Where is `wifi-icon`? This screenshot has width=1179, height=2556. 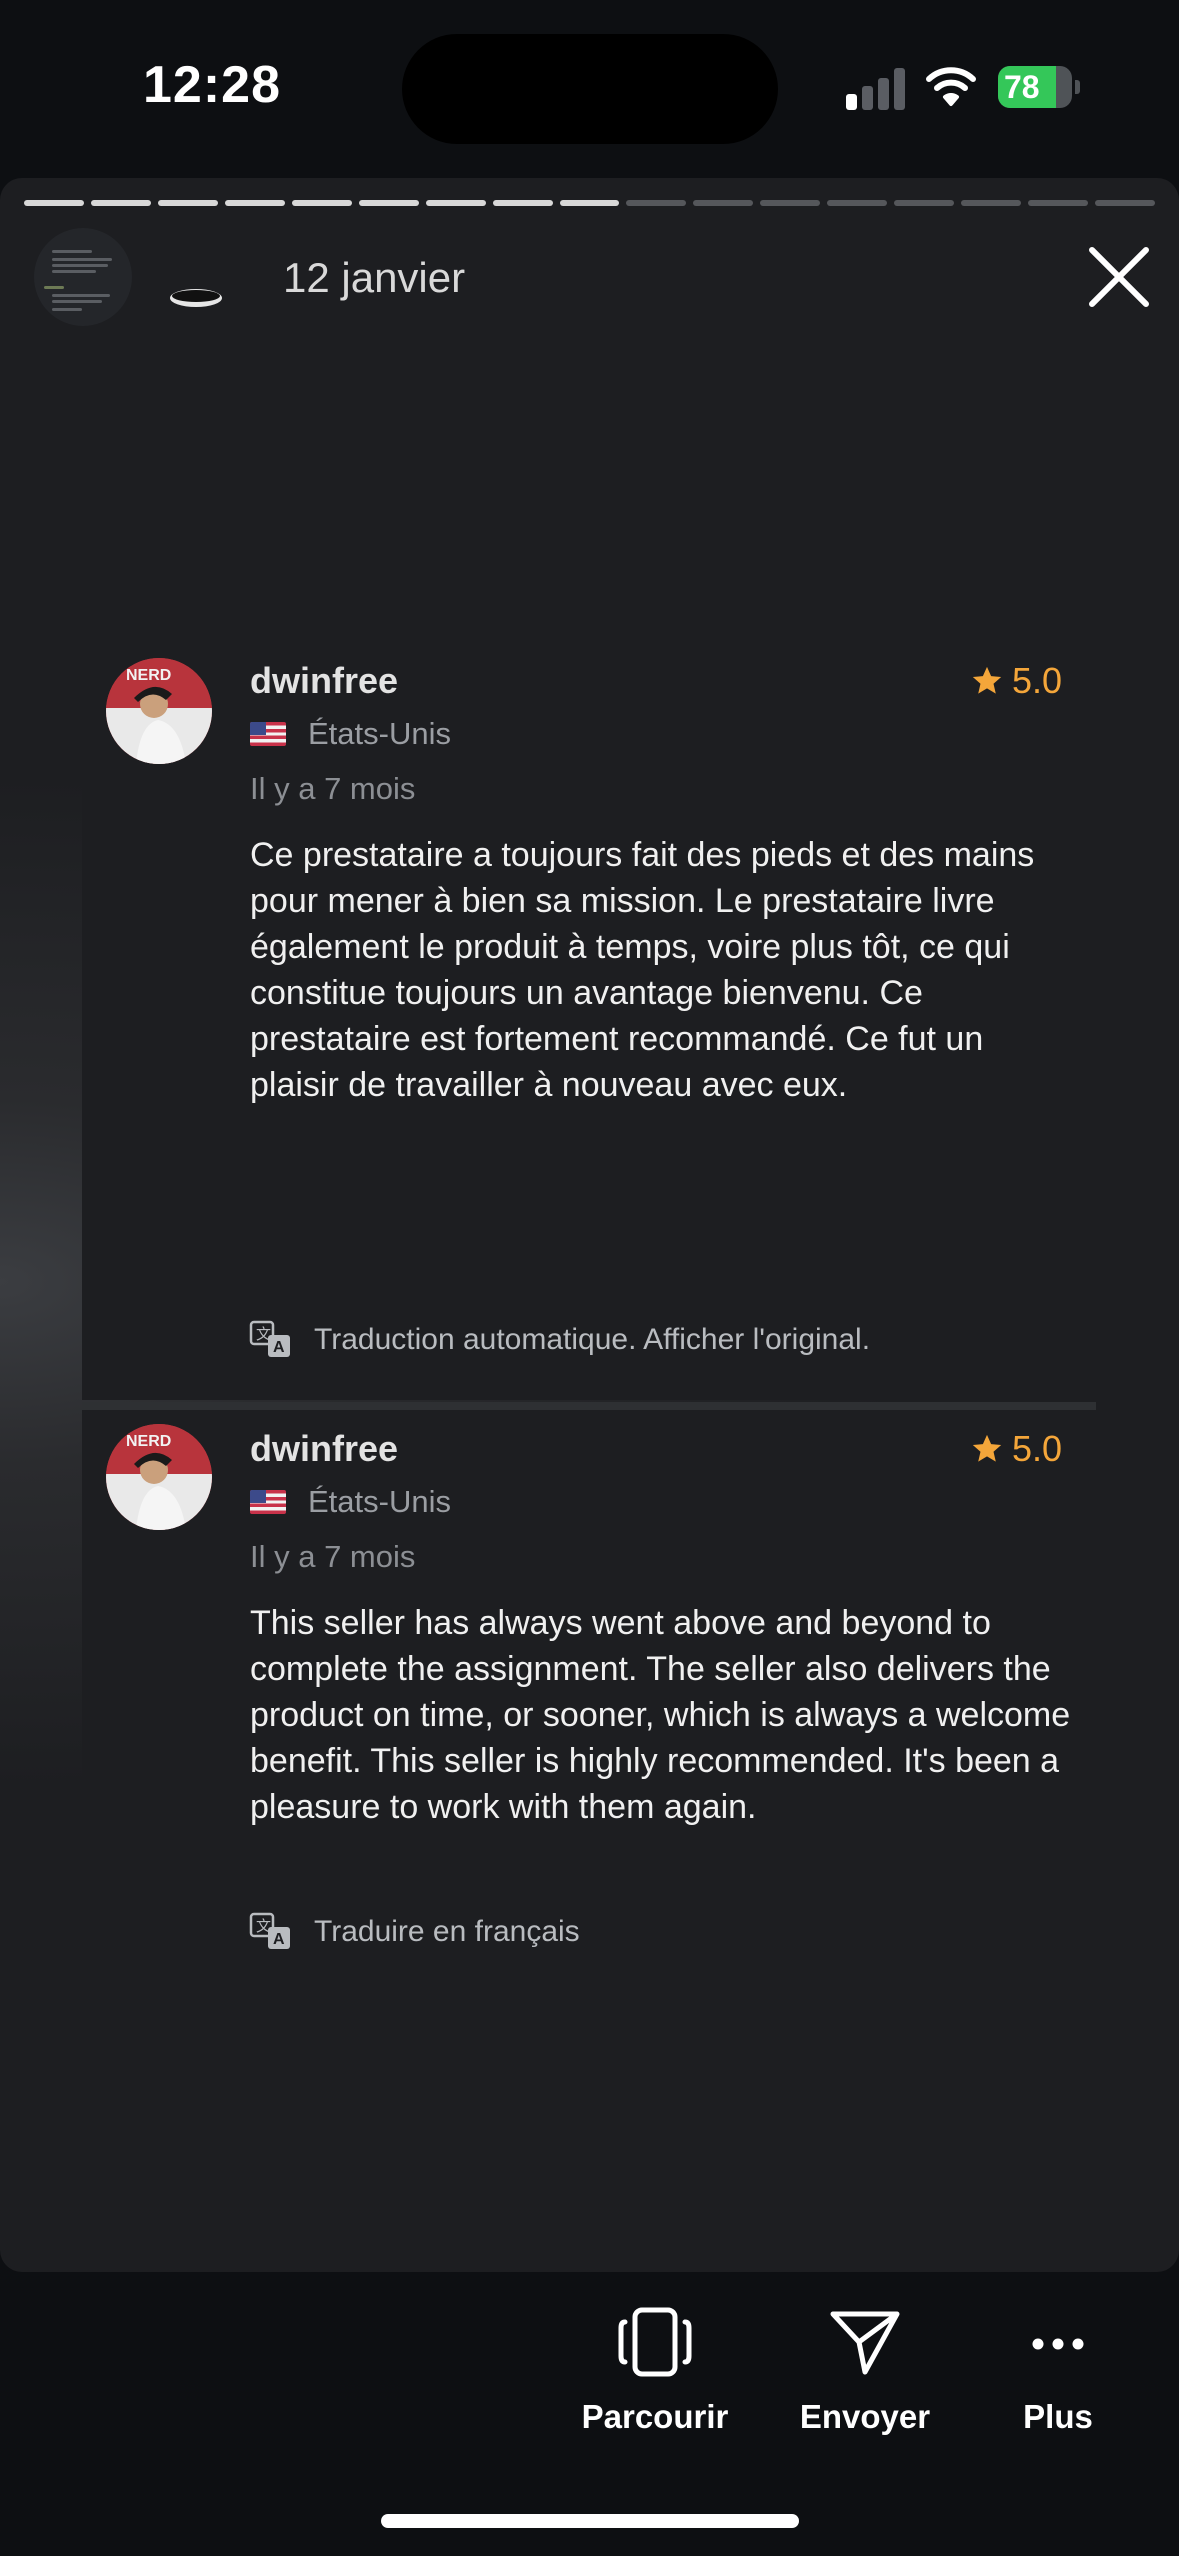 wifi-icon is located at coordinates (951, 86).